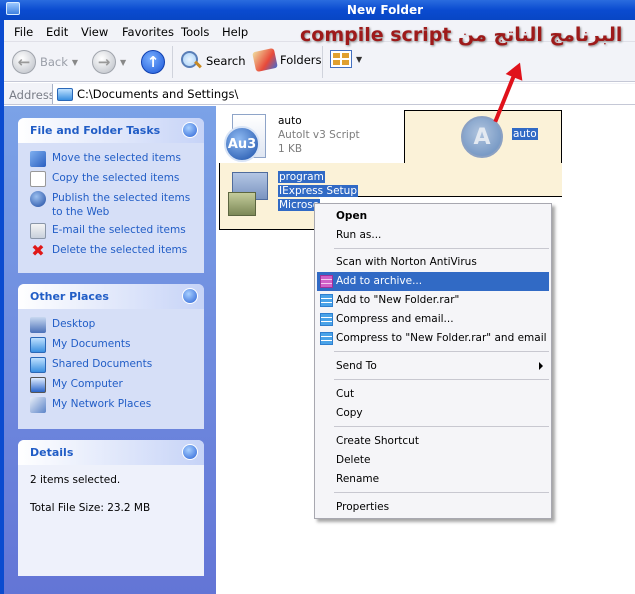 The height and width of the screenshot is (594, 635). I want to click on folders-label: Folders, so click(301, 60).